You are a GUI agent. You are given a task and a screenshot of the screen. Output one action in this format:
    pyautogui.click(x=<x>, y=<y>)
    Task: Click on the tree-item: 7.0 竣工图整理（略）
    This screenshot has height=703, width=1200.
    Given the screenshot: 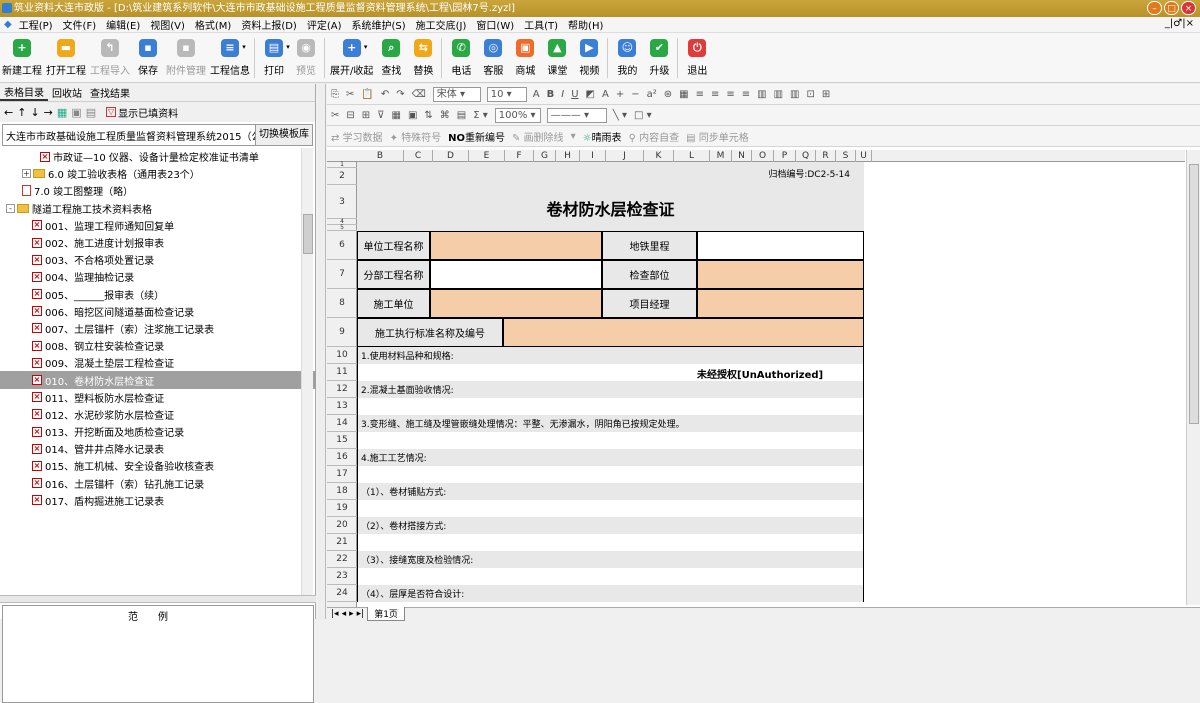 What is the action you would take?
    pyautogui.click(x=158, y=190)
    